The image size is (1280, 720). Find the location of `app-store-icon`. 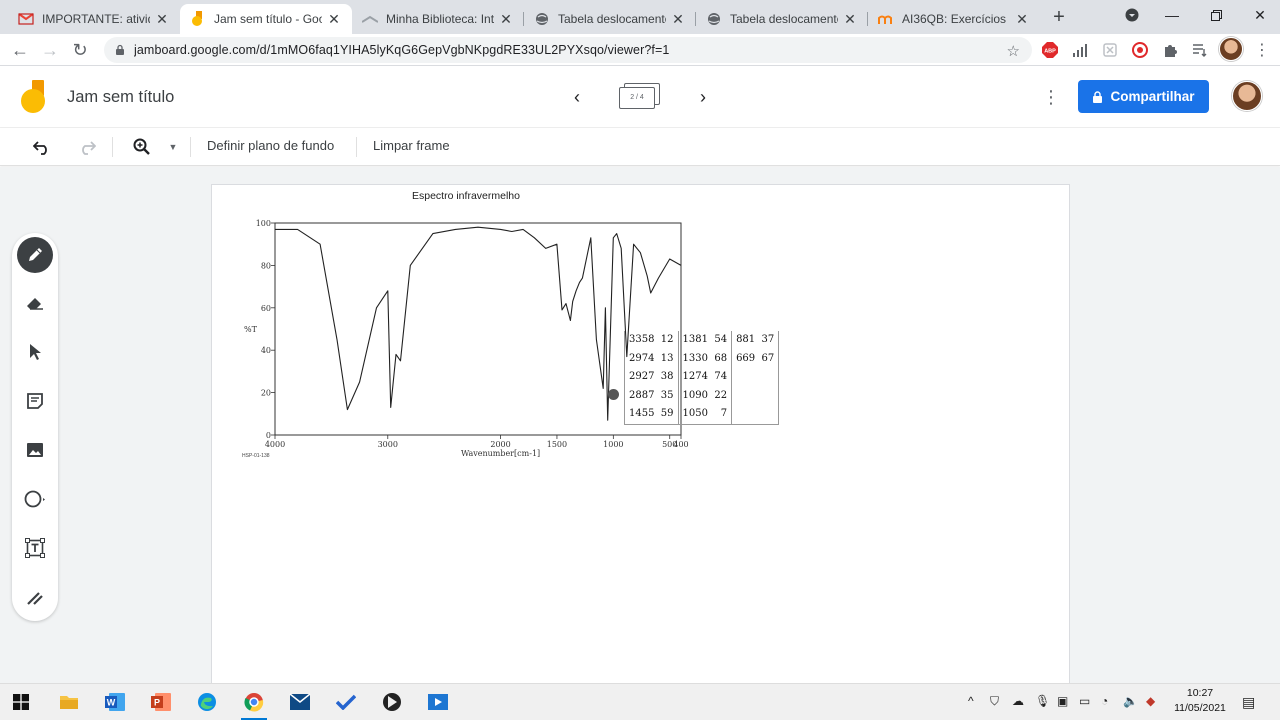

app-store-icon is located at coordinates (438, 702).